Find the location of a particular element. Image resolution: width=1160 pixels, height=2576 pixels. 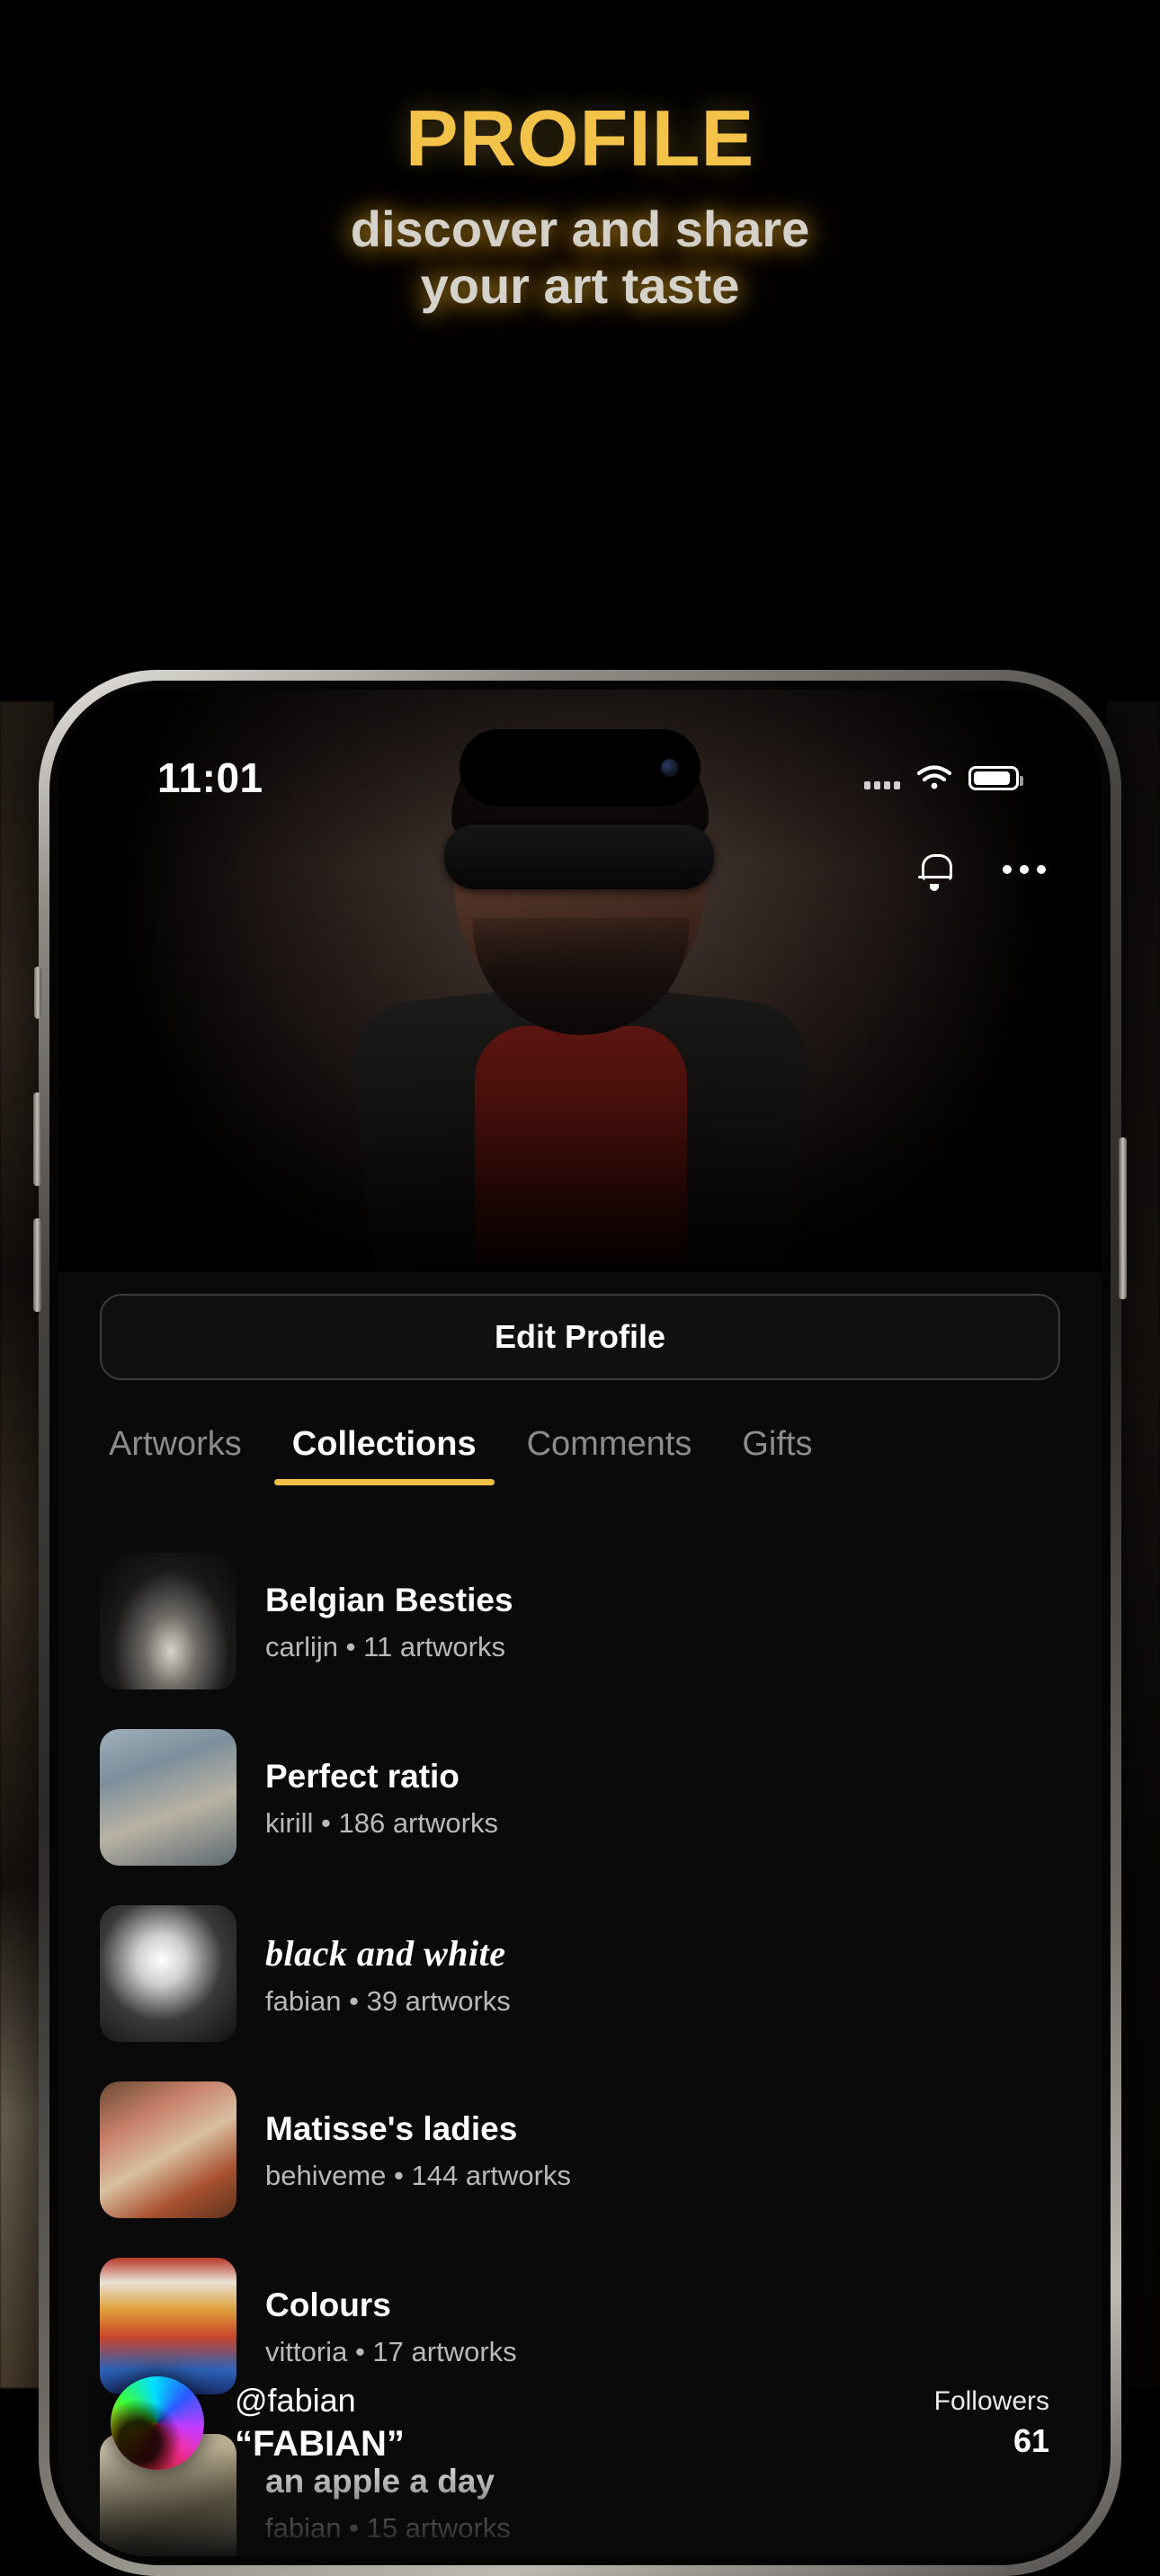

collection-text: an apple a day fabian • 15 artworks is located at coordinates (388, 2502).